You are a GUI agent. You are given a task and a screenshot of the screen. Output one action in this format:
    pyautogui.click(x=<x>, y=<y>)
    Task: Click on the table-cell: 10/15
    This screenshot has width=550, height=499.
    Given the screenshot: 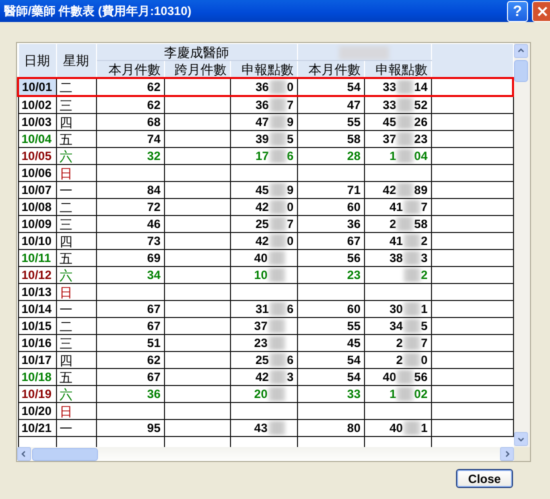 What is the action you would take?
    pyautogui.click(x=37, y=326)
    